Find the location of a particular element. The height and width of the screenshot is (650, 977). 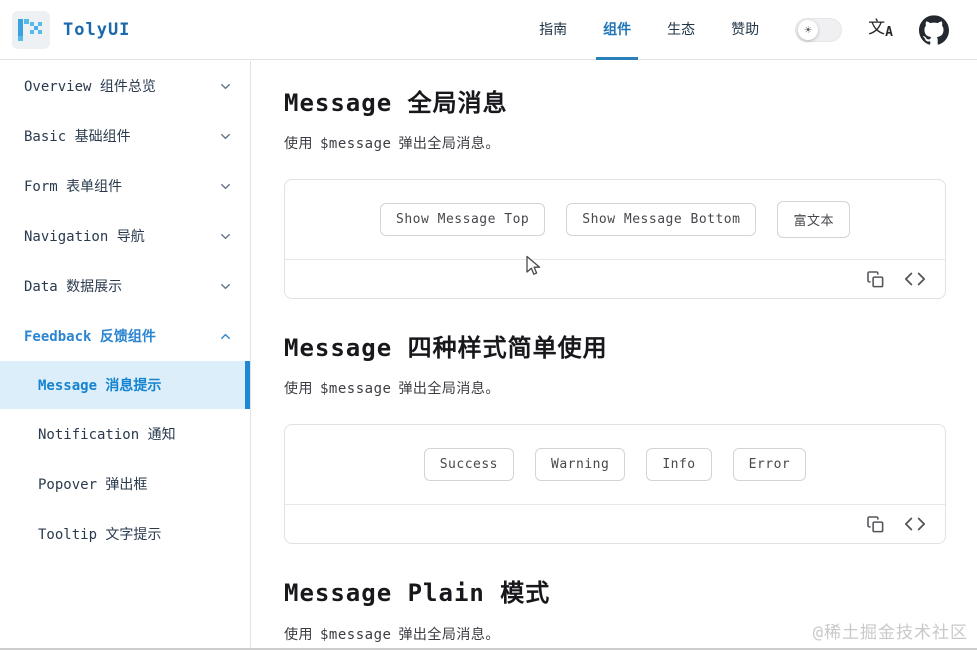

sidebar-group-feedback: Feedback 反馈组件 is located at coordinates (125, 336).